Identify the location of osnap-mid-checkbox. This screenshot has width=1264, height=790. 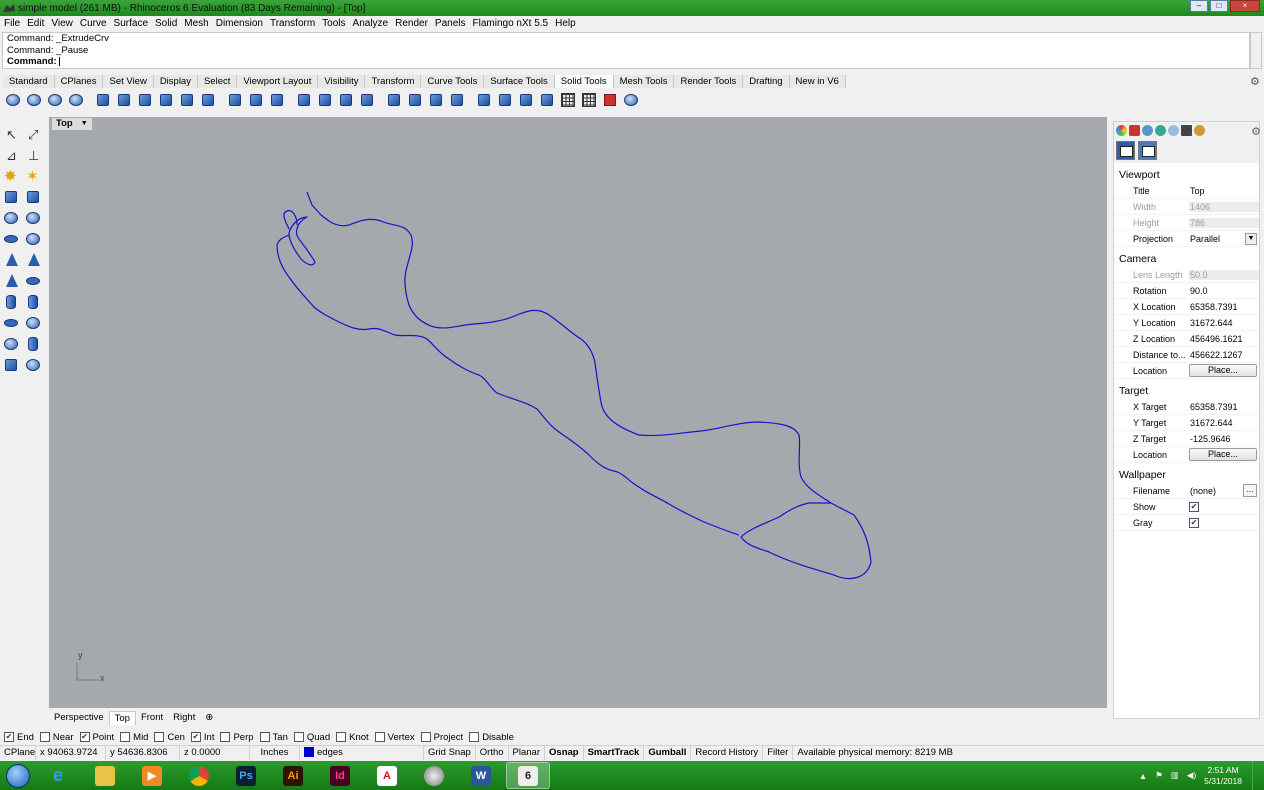
(125, 737).